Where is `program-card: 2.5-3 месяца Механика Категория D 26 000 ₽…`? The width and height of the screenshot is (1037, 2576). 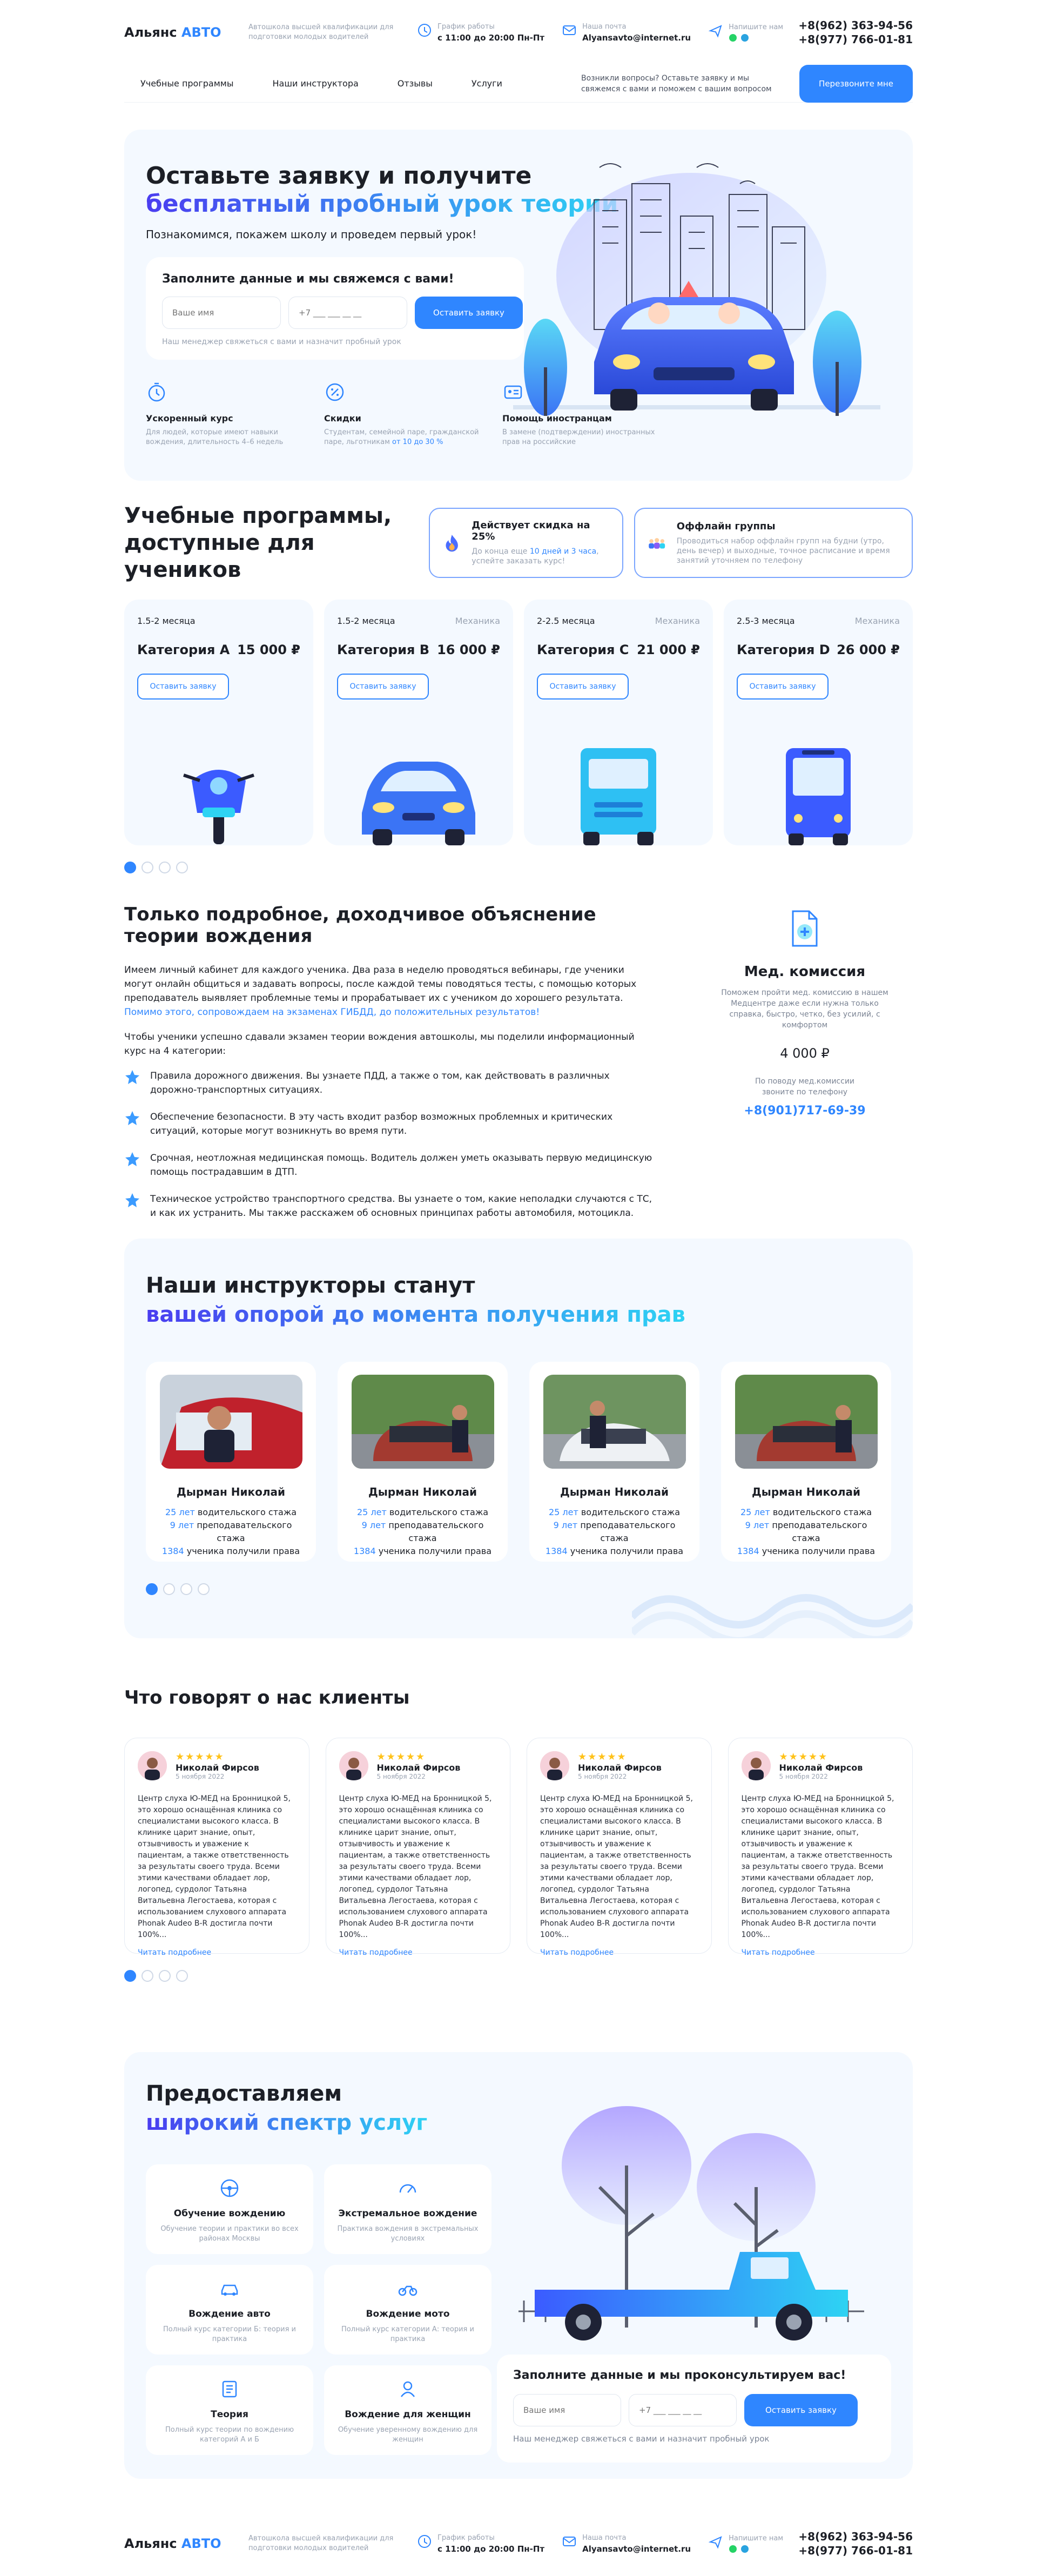 program-card: 2.5-3 месяца Механика Категория D 26 000 ₽… is located at coordinates (819, 722).